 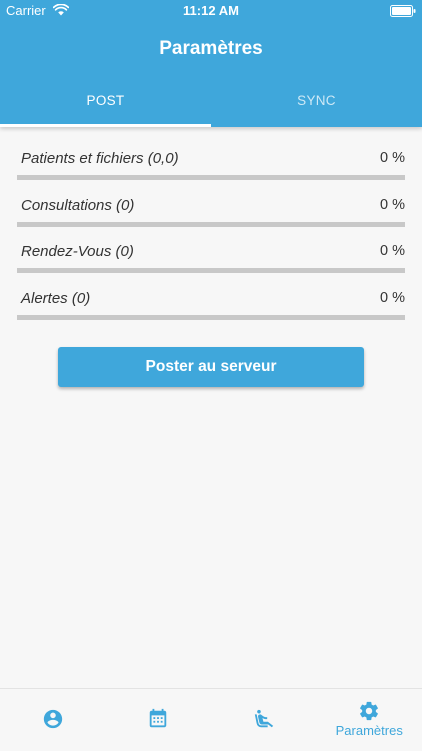 I want to click on account-circle-icon, so click(x=53, y=719).